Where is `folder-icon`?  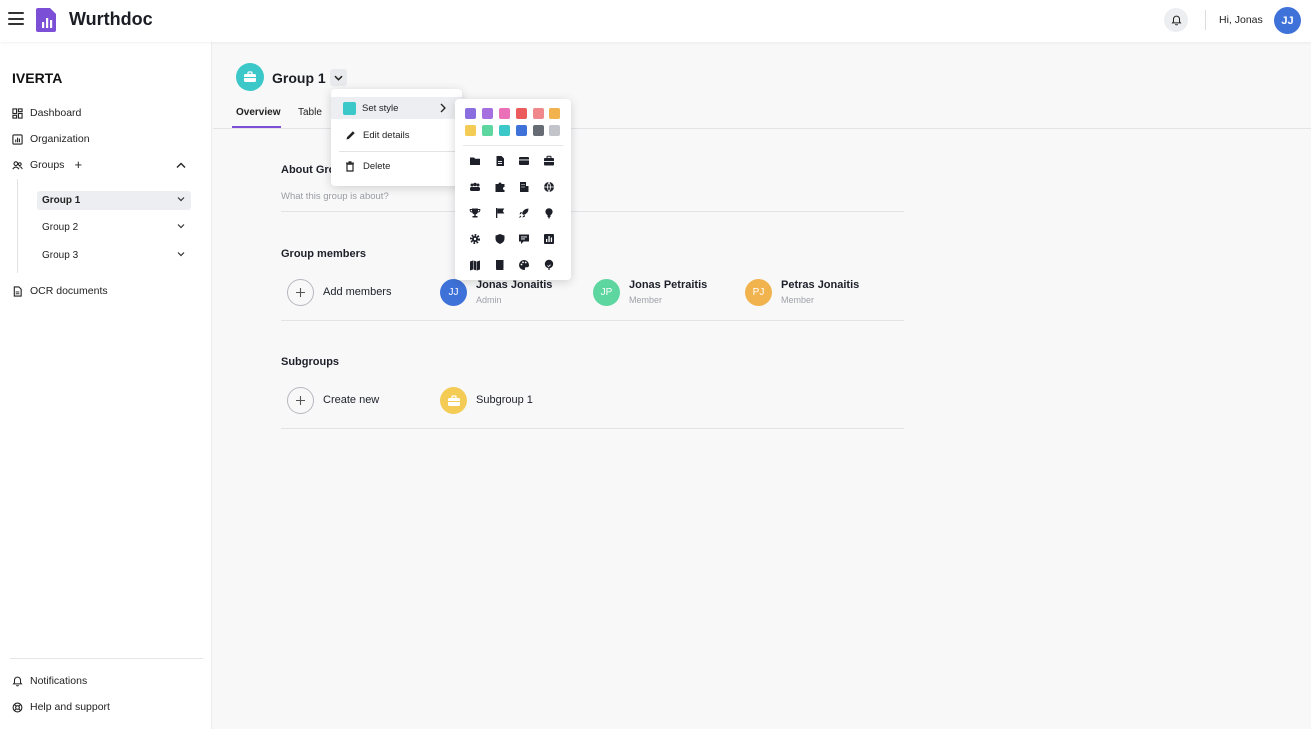 folder-icon is located at coordinates (475, 161).